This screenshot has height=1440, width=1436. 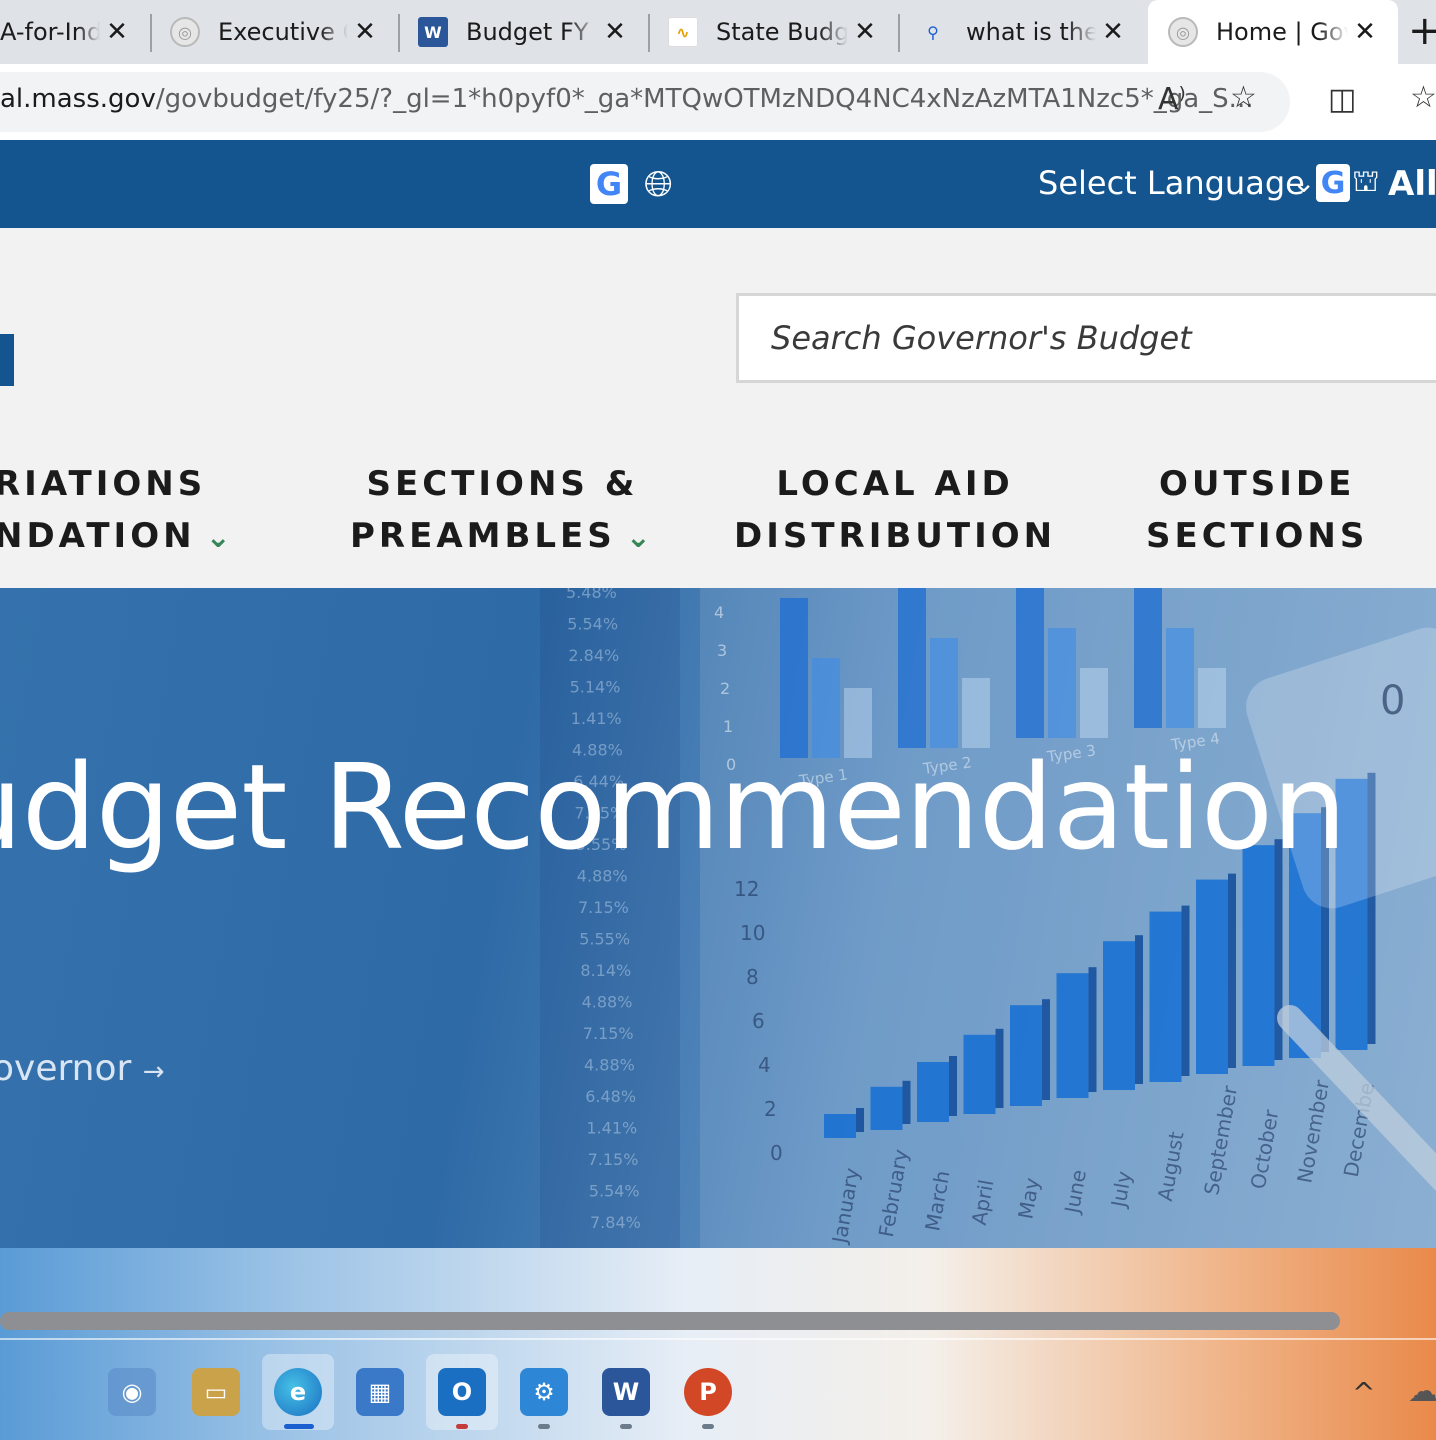 What do you see at coordinates (708, 1392) in the screenshot?
I see `powerpoint-icon: P` at bounding box center [708, 1392].